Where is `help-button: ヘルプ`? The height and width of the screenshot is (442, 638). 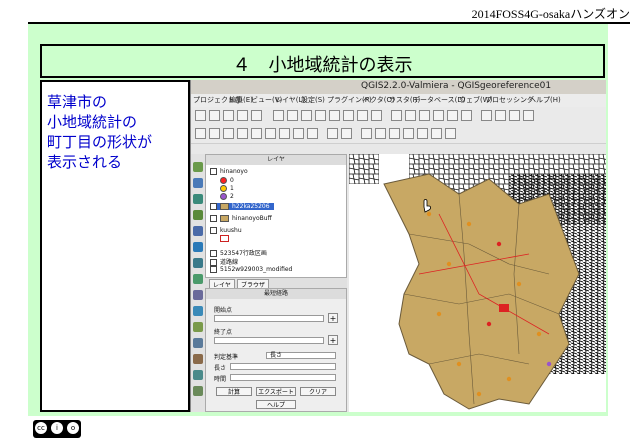 help-button: ヘルプ is located at coordinates (276, 404).